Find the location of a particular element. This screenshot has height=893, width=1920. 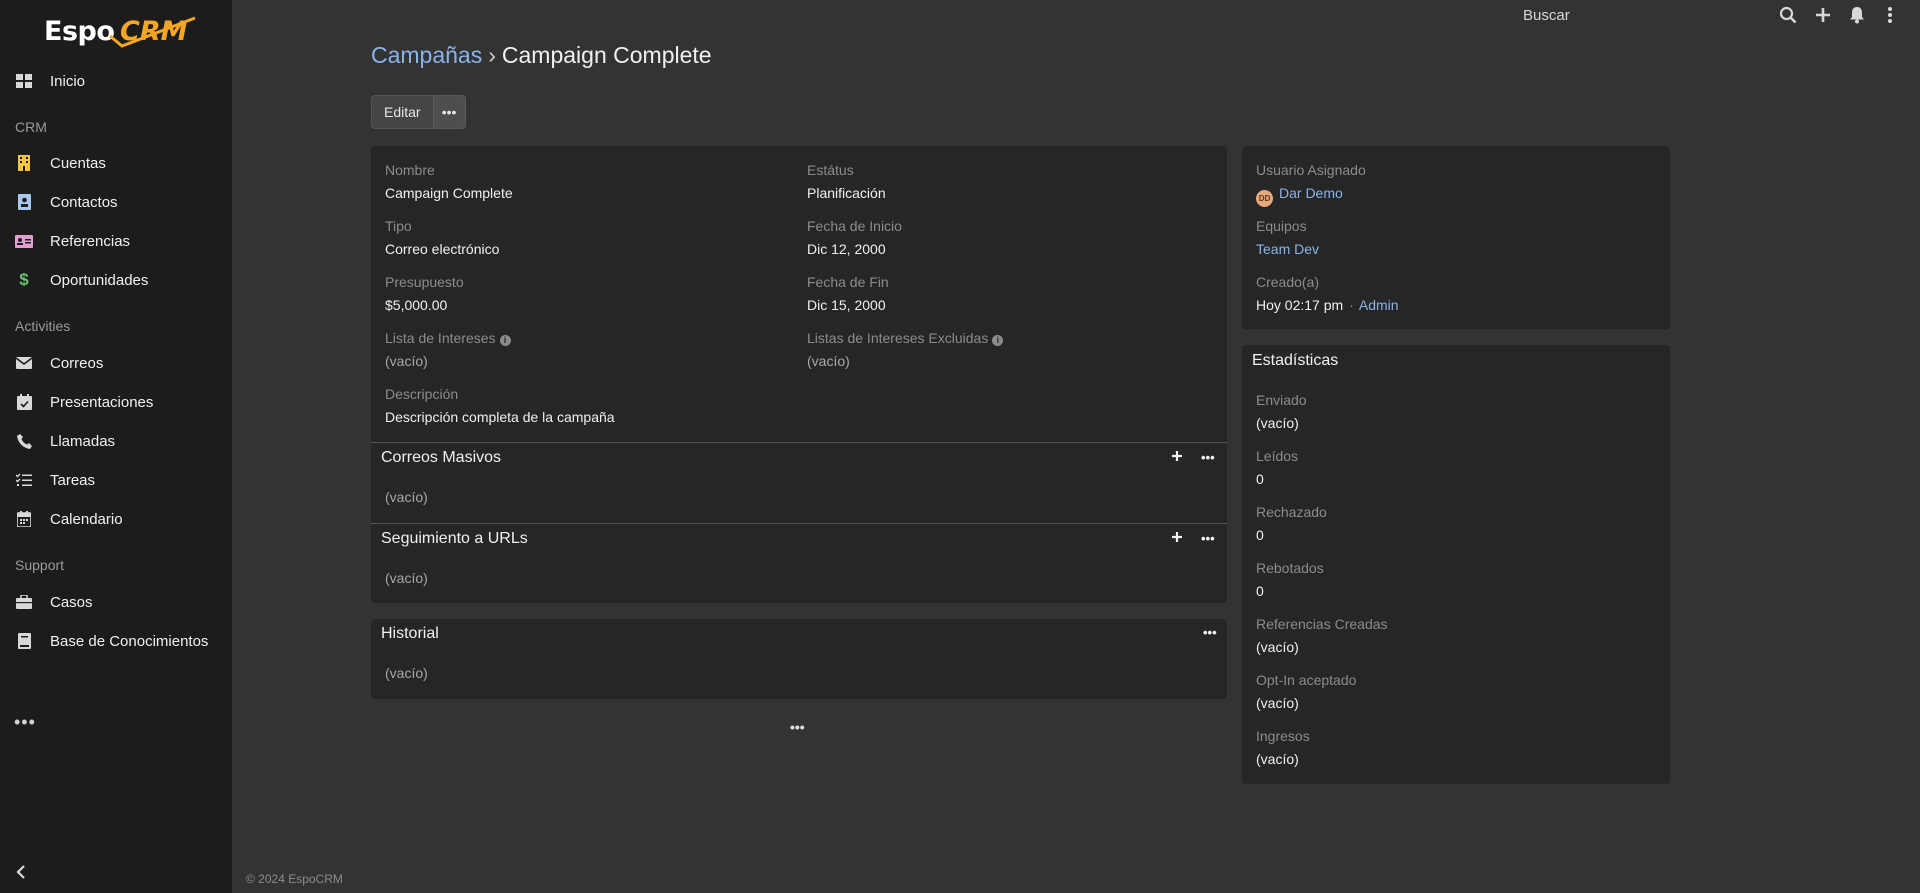

logo-swoosh-icon is located at coordinates (152, 32).